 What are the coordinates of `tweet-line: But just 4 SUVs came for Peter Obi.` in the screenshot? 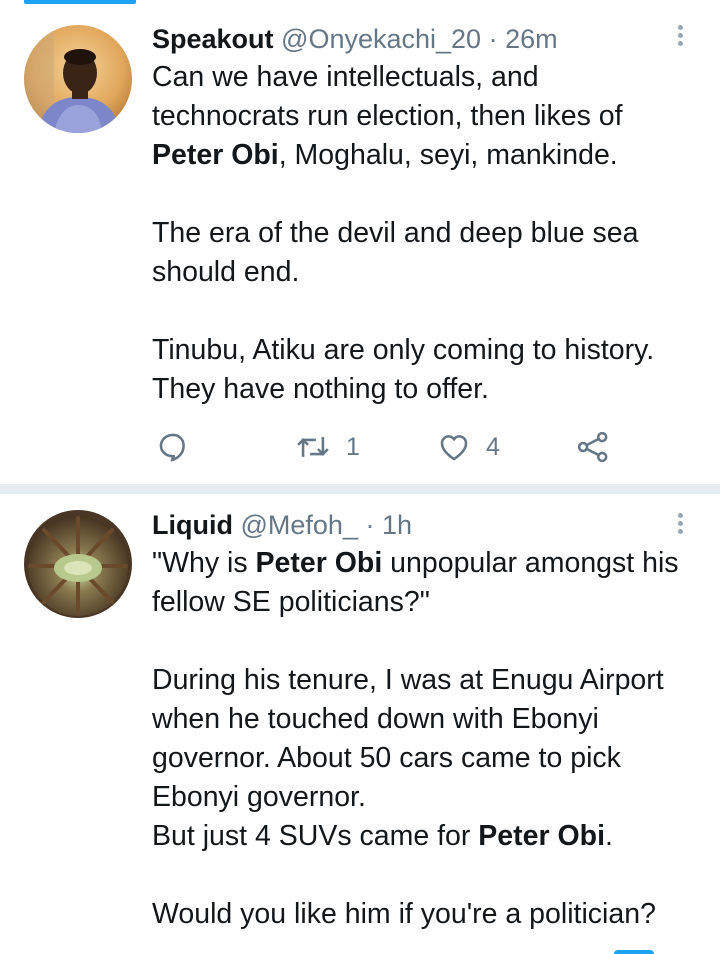 It's located at (432, 836).